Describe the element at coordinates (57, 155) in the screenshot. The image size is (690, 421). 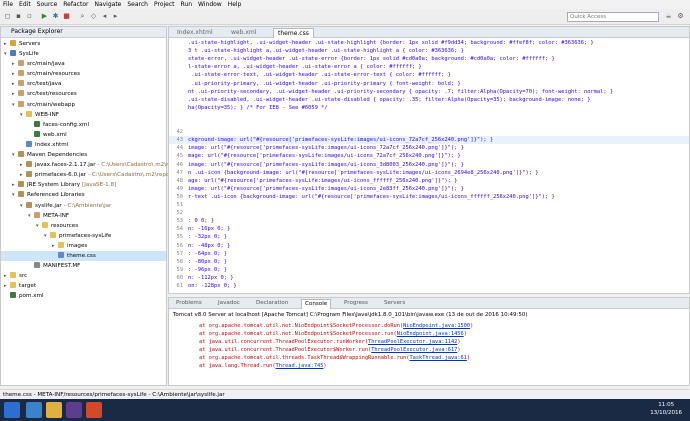
I see `tree-item-label: Maven Dependencies` at that location.